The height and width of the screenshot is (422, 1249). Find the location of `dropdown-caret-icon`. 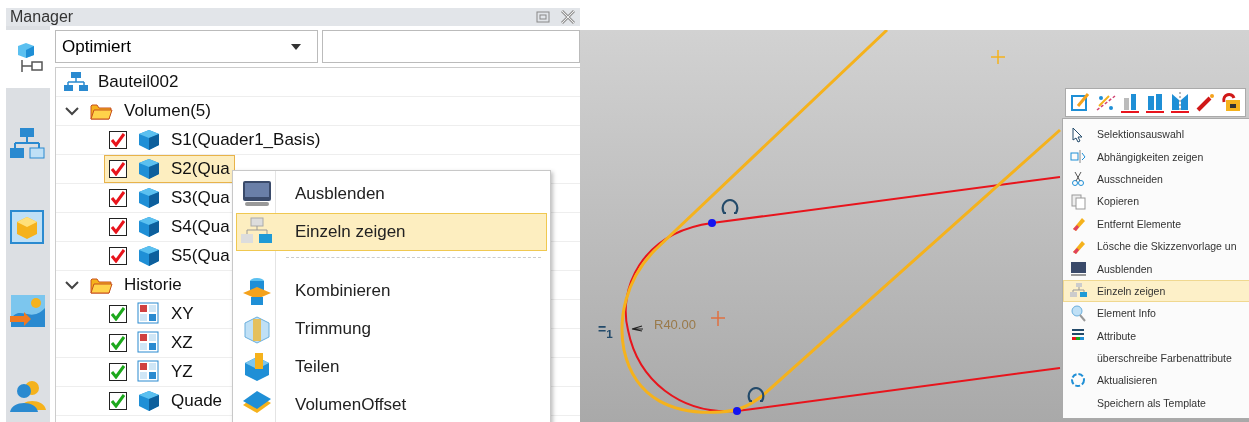

dropdown-caret-icon is located at coordinates (296, 46).